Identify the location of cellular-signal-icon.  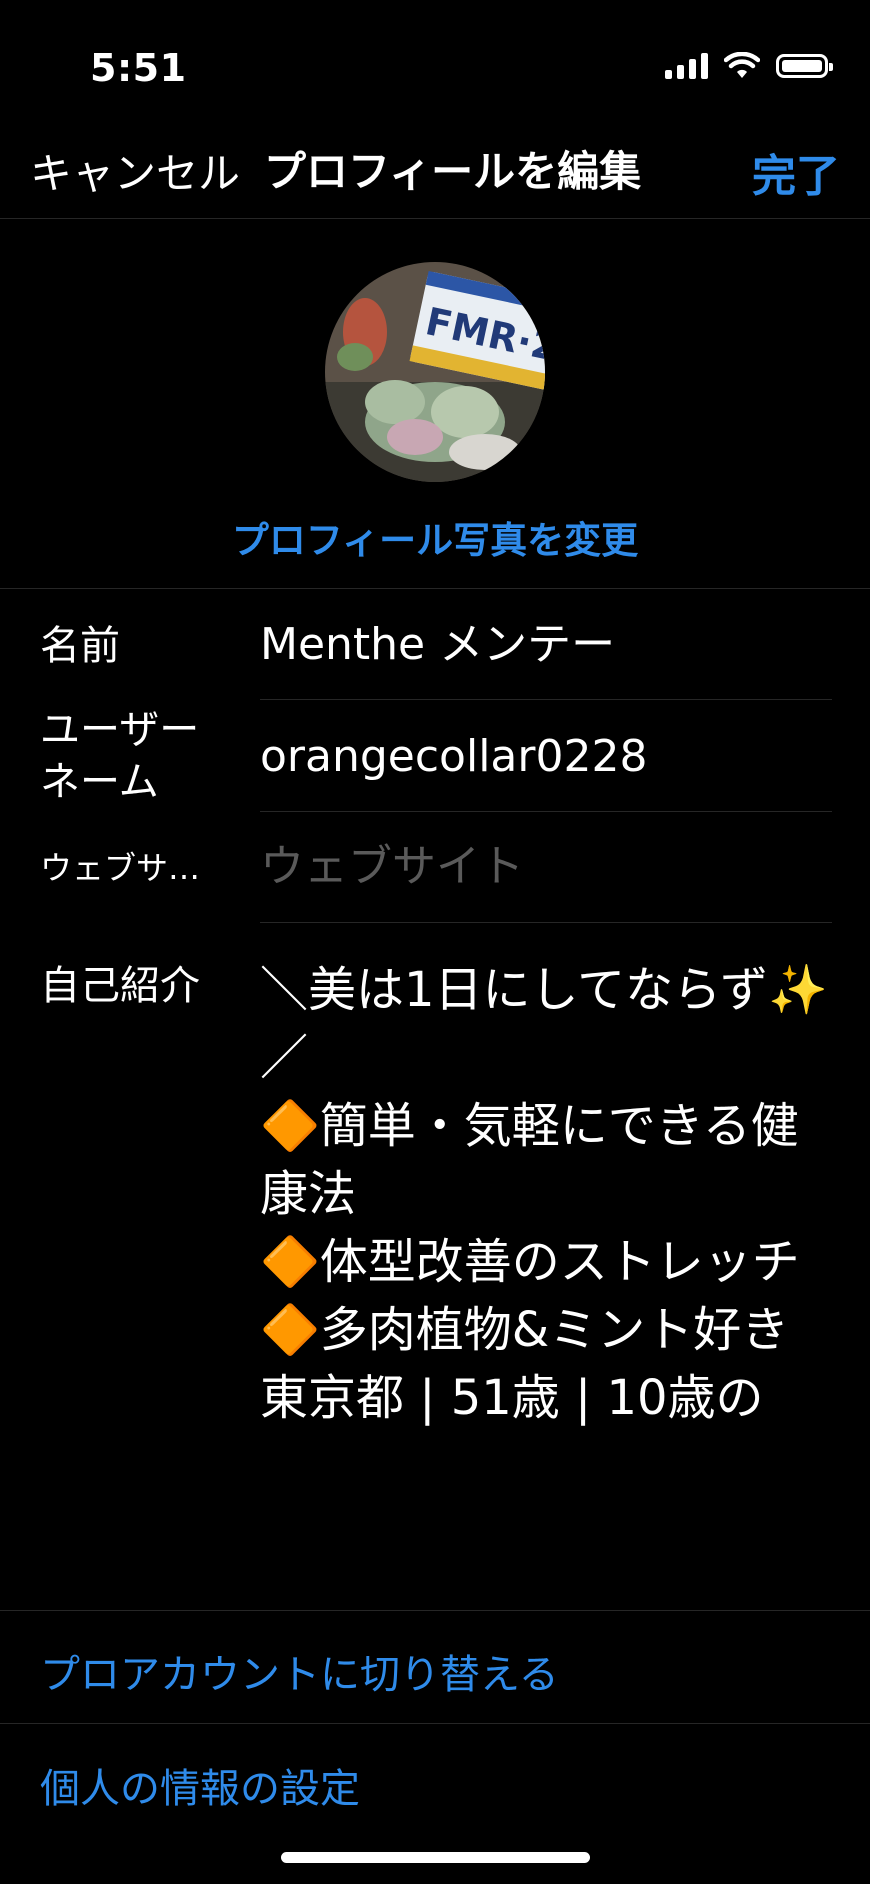
(686, 66).